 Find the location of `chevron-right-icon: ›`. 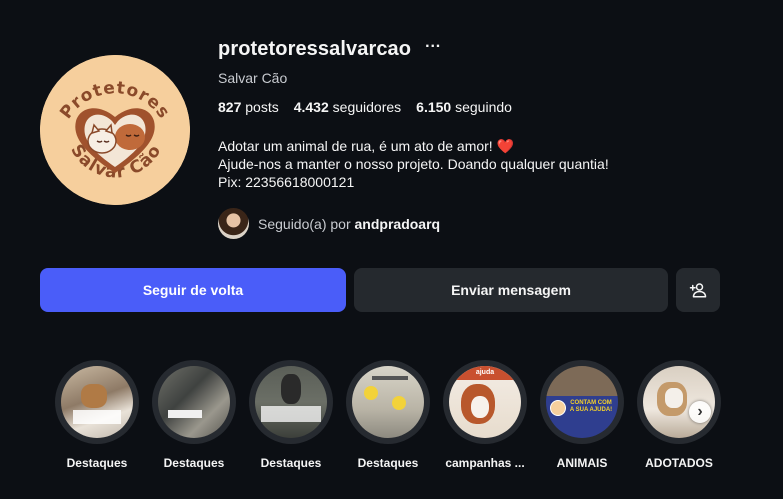

chevron-right-icon: › is located at coordinates (700, 411).